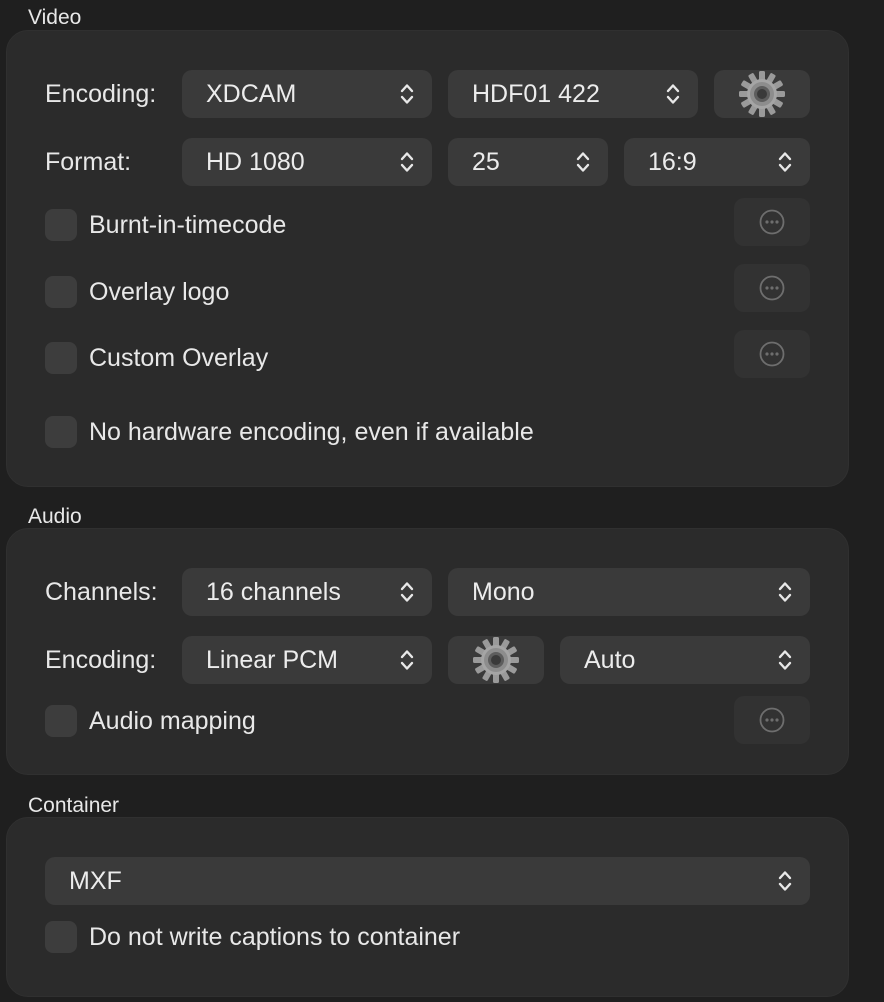 The image size is (884, 1002). Describe the element at coordinates (275, 936) in the screenshot. I see `no-captions-label: Do not write captions to container` at that location.